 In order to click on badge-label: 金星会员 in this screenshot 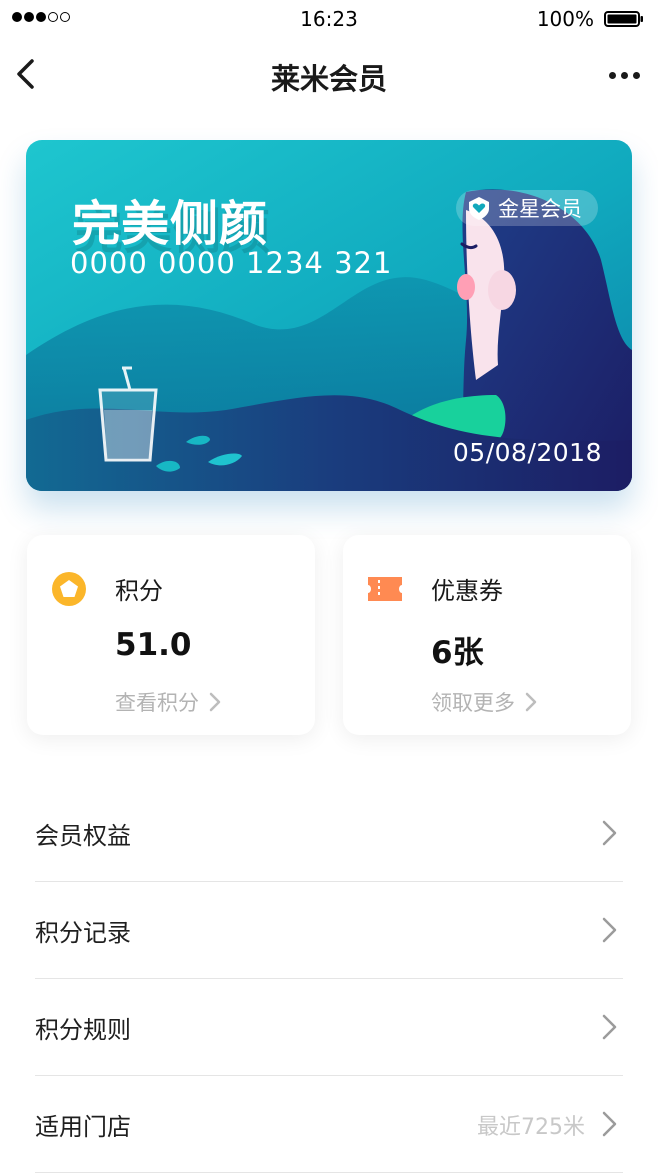, I will do `click(540, 209)`.